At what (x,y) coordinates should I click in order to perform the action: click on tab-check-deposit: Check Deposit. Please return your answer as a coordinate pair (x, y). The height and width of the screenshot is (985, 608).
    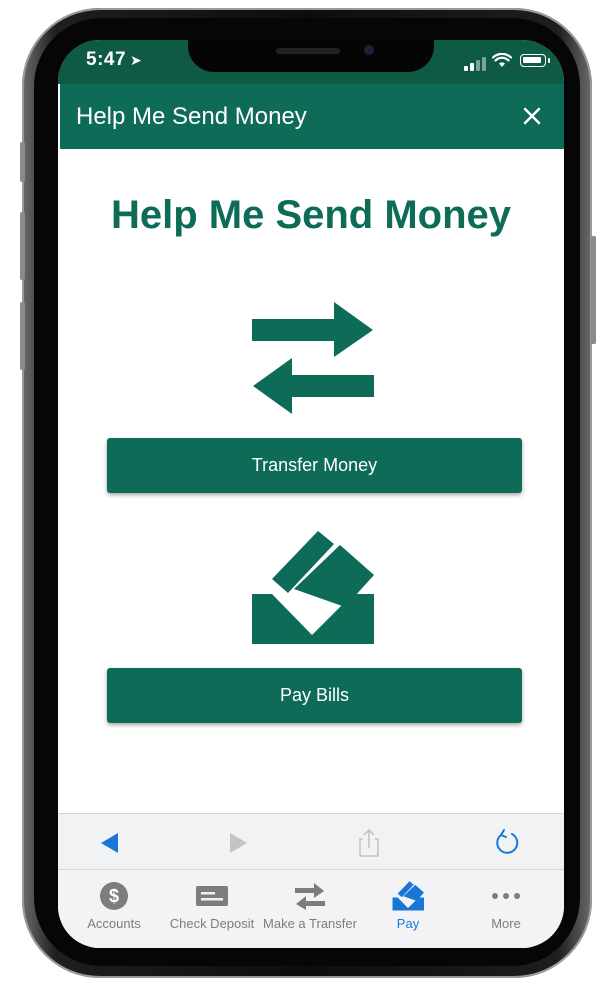
    Looking at the image, I should click on (212, 905).